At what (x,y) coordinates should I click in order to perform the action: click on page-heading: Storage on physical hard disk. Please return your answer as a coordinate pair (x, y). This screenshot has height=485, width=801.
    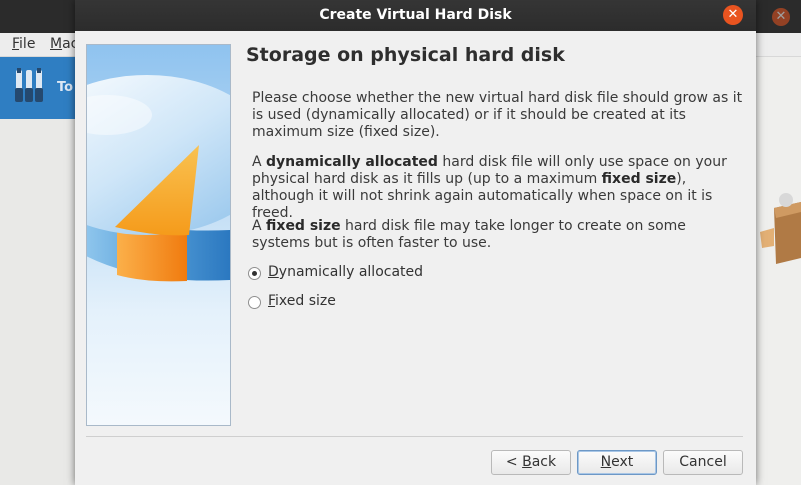
    Looking at the image, I should click on (405, 55).